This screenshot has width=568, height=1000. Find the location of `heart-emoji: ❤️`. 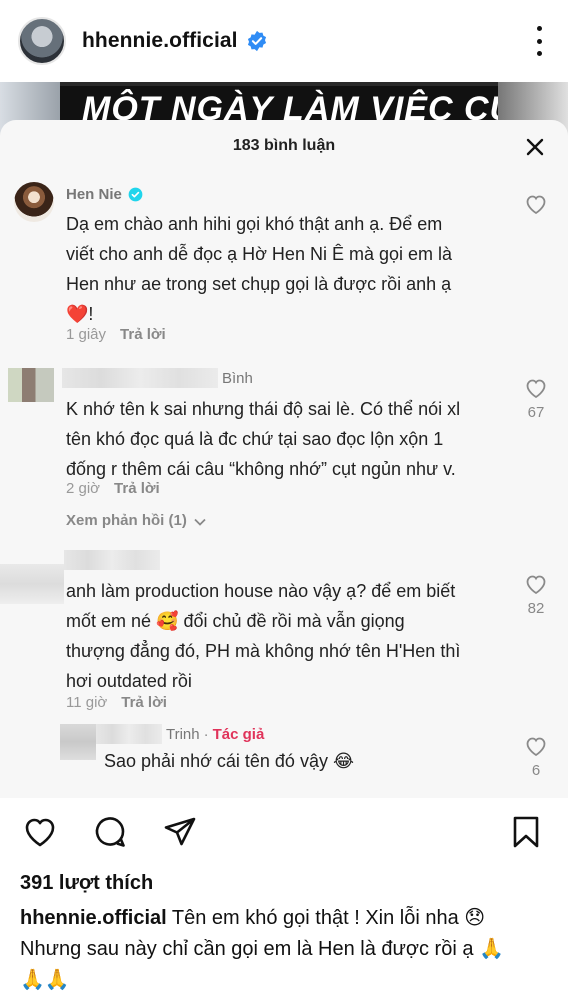

heart-emoji: ❤️ is located at coordinates (77, 314).